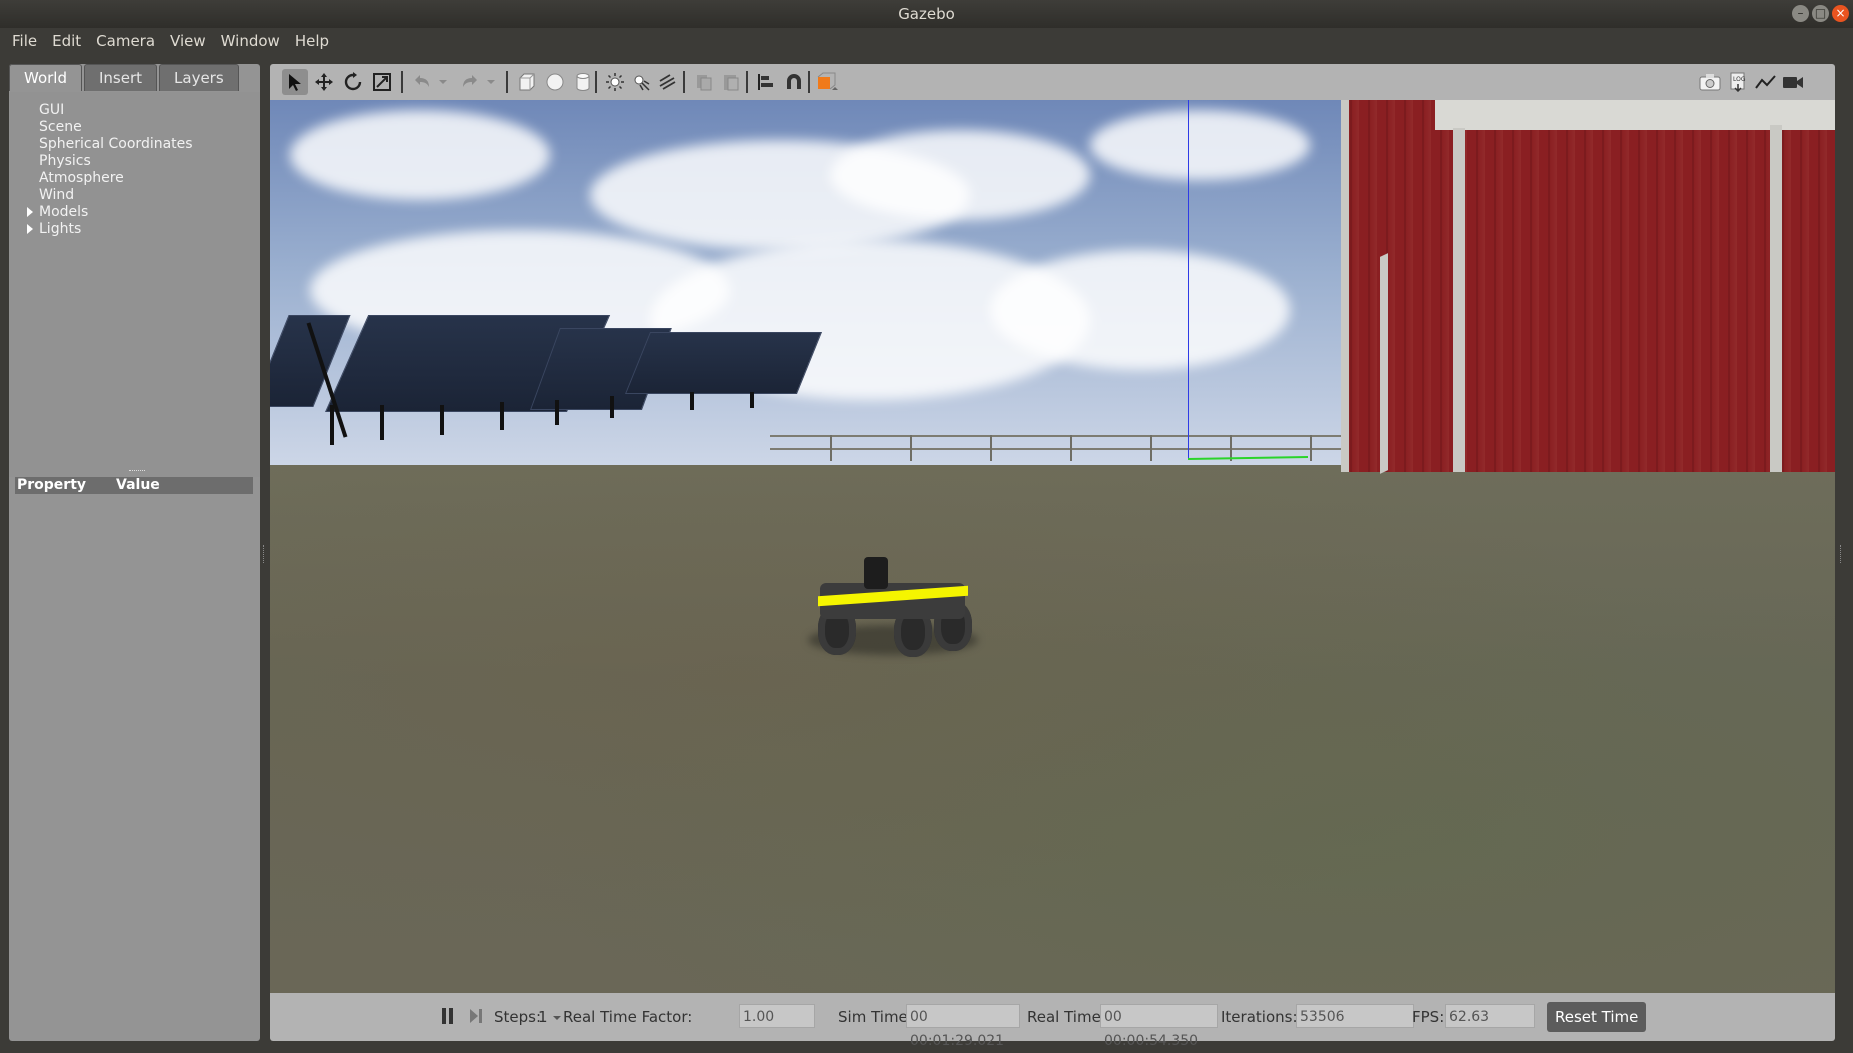  I want to click on iterations-label: Iterations:, so click(1259, 1017).